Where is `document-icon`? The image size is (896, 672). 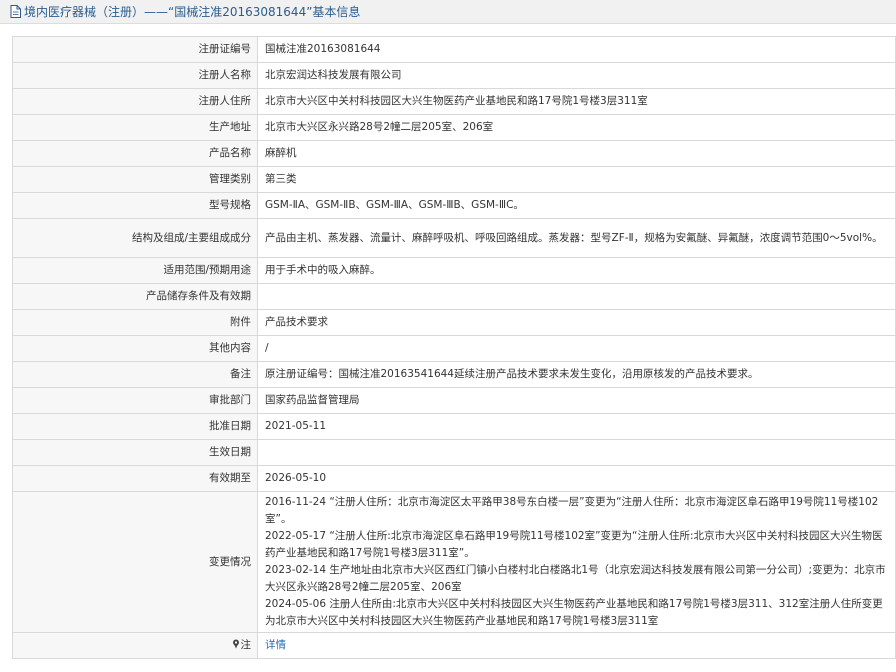 document-icon is located at coordinates (15, 11).